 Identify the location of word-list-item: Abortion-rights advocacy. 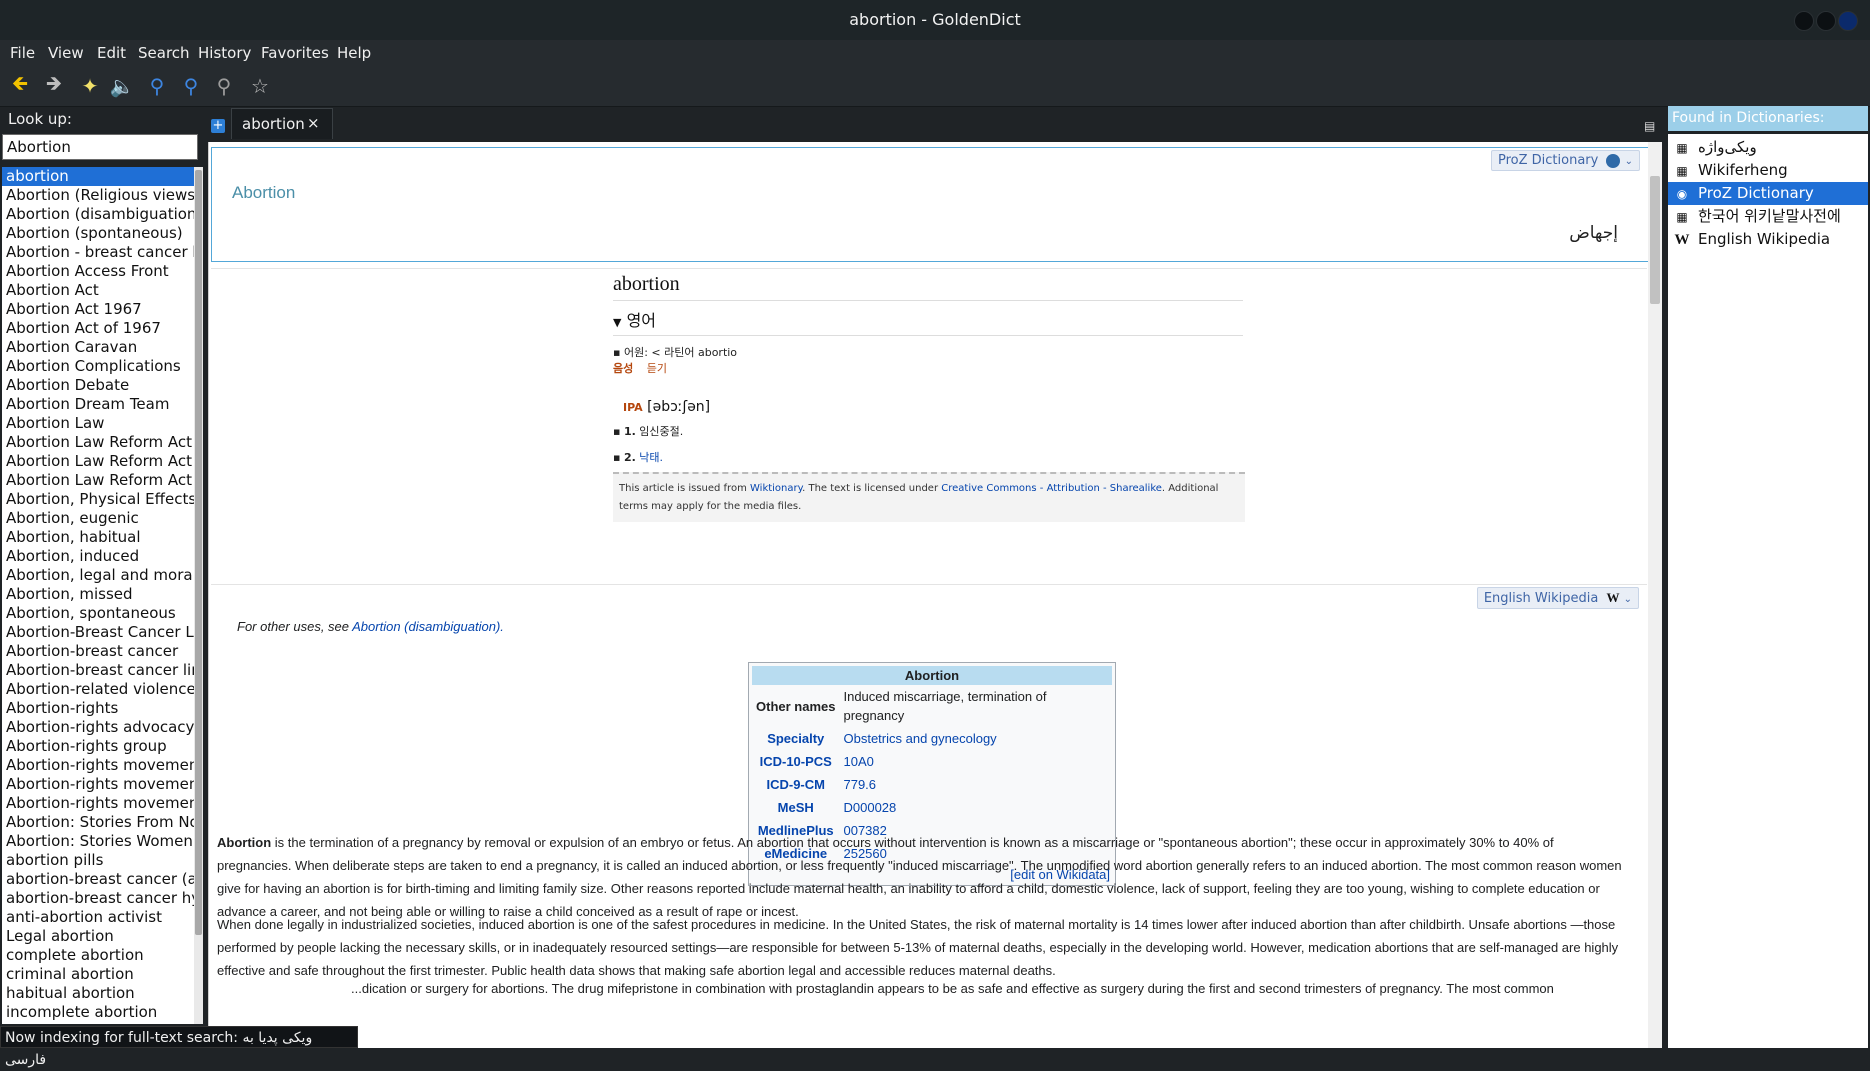
(98, 727).